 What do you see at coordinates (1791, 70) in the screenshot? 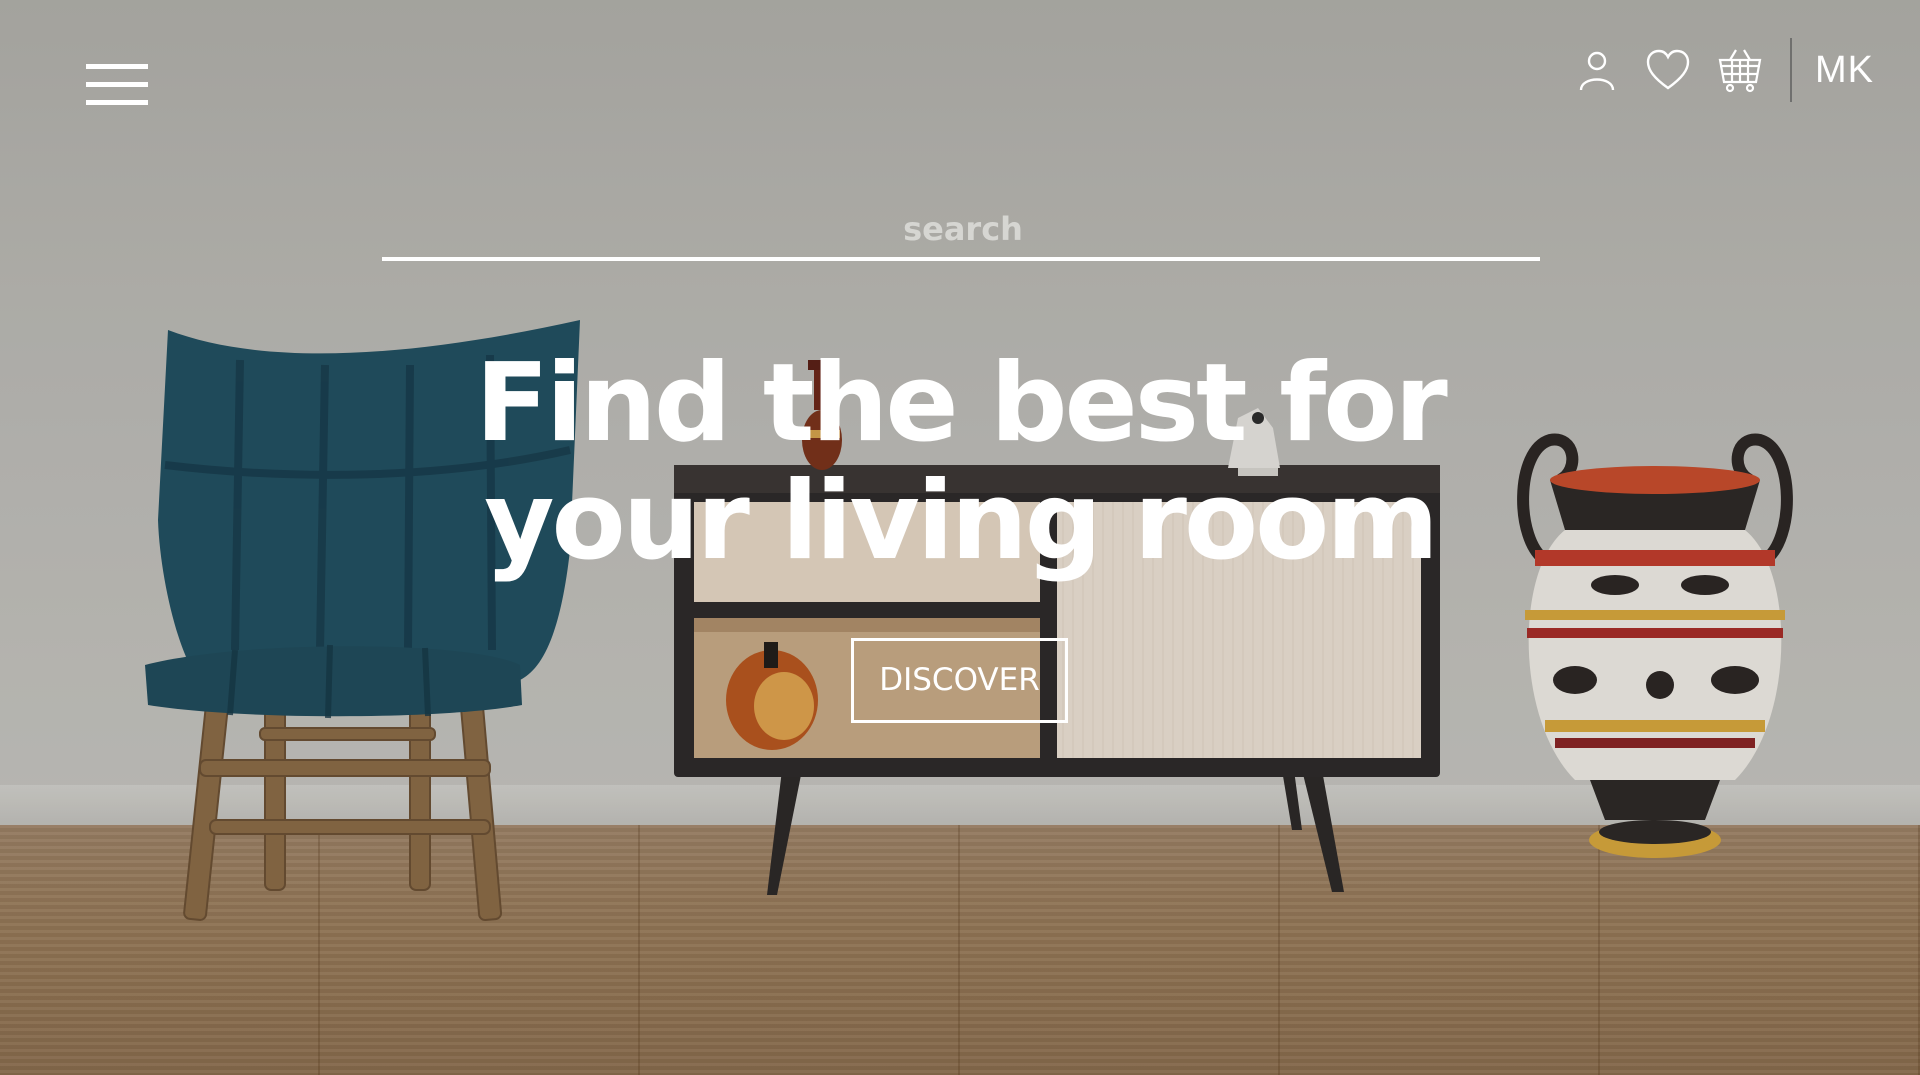
I see `nav-divider` at bounding box center [1791, 70].